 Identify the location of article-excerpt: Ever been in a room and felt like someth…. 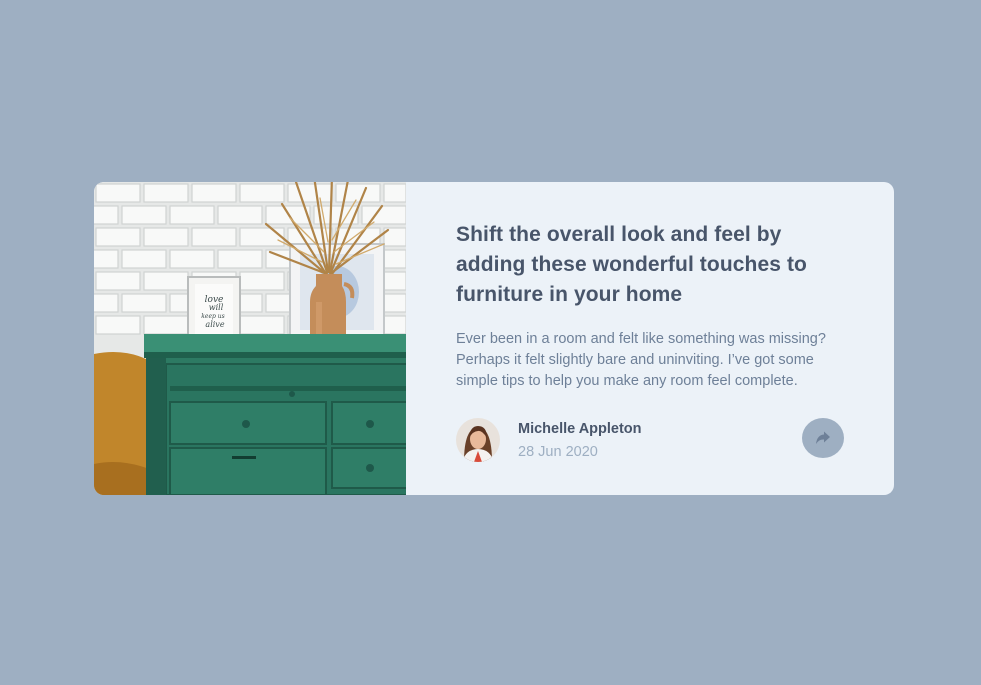
(641, 360).